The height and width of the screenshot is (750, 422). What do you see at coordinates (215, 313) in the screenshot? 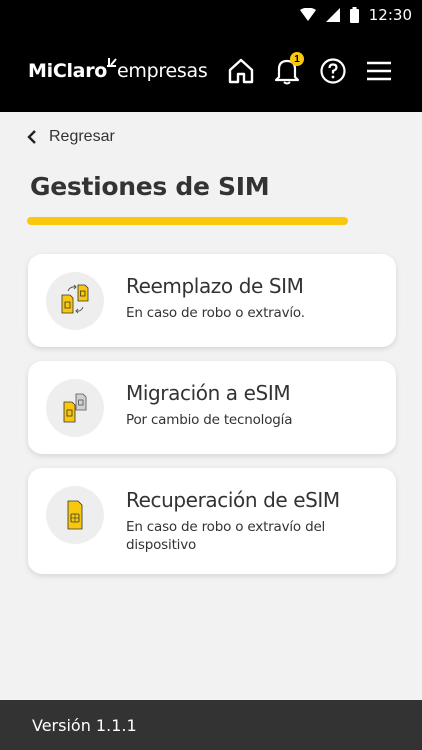
I see `card-subtitle: En caso de robo o extravío.` at bounding box center [215, 313].